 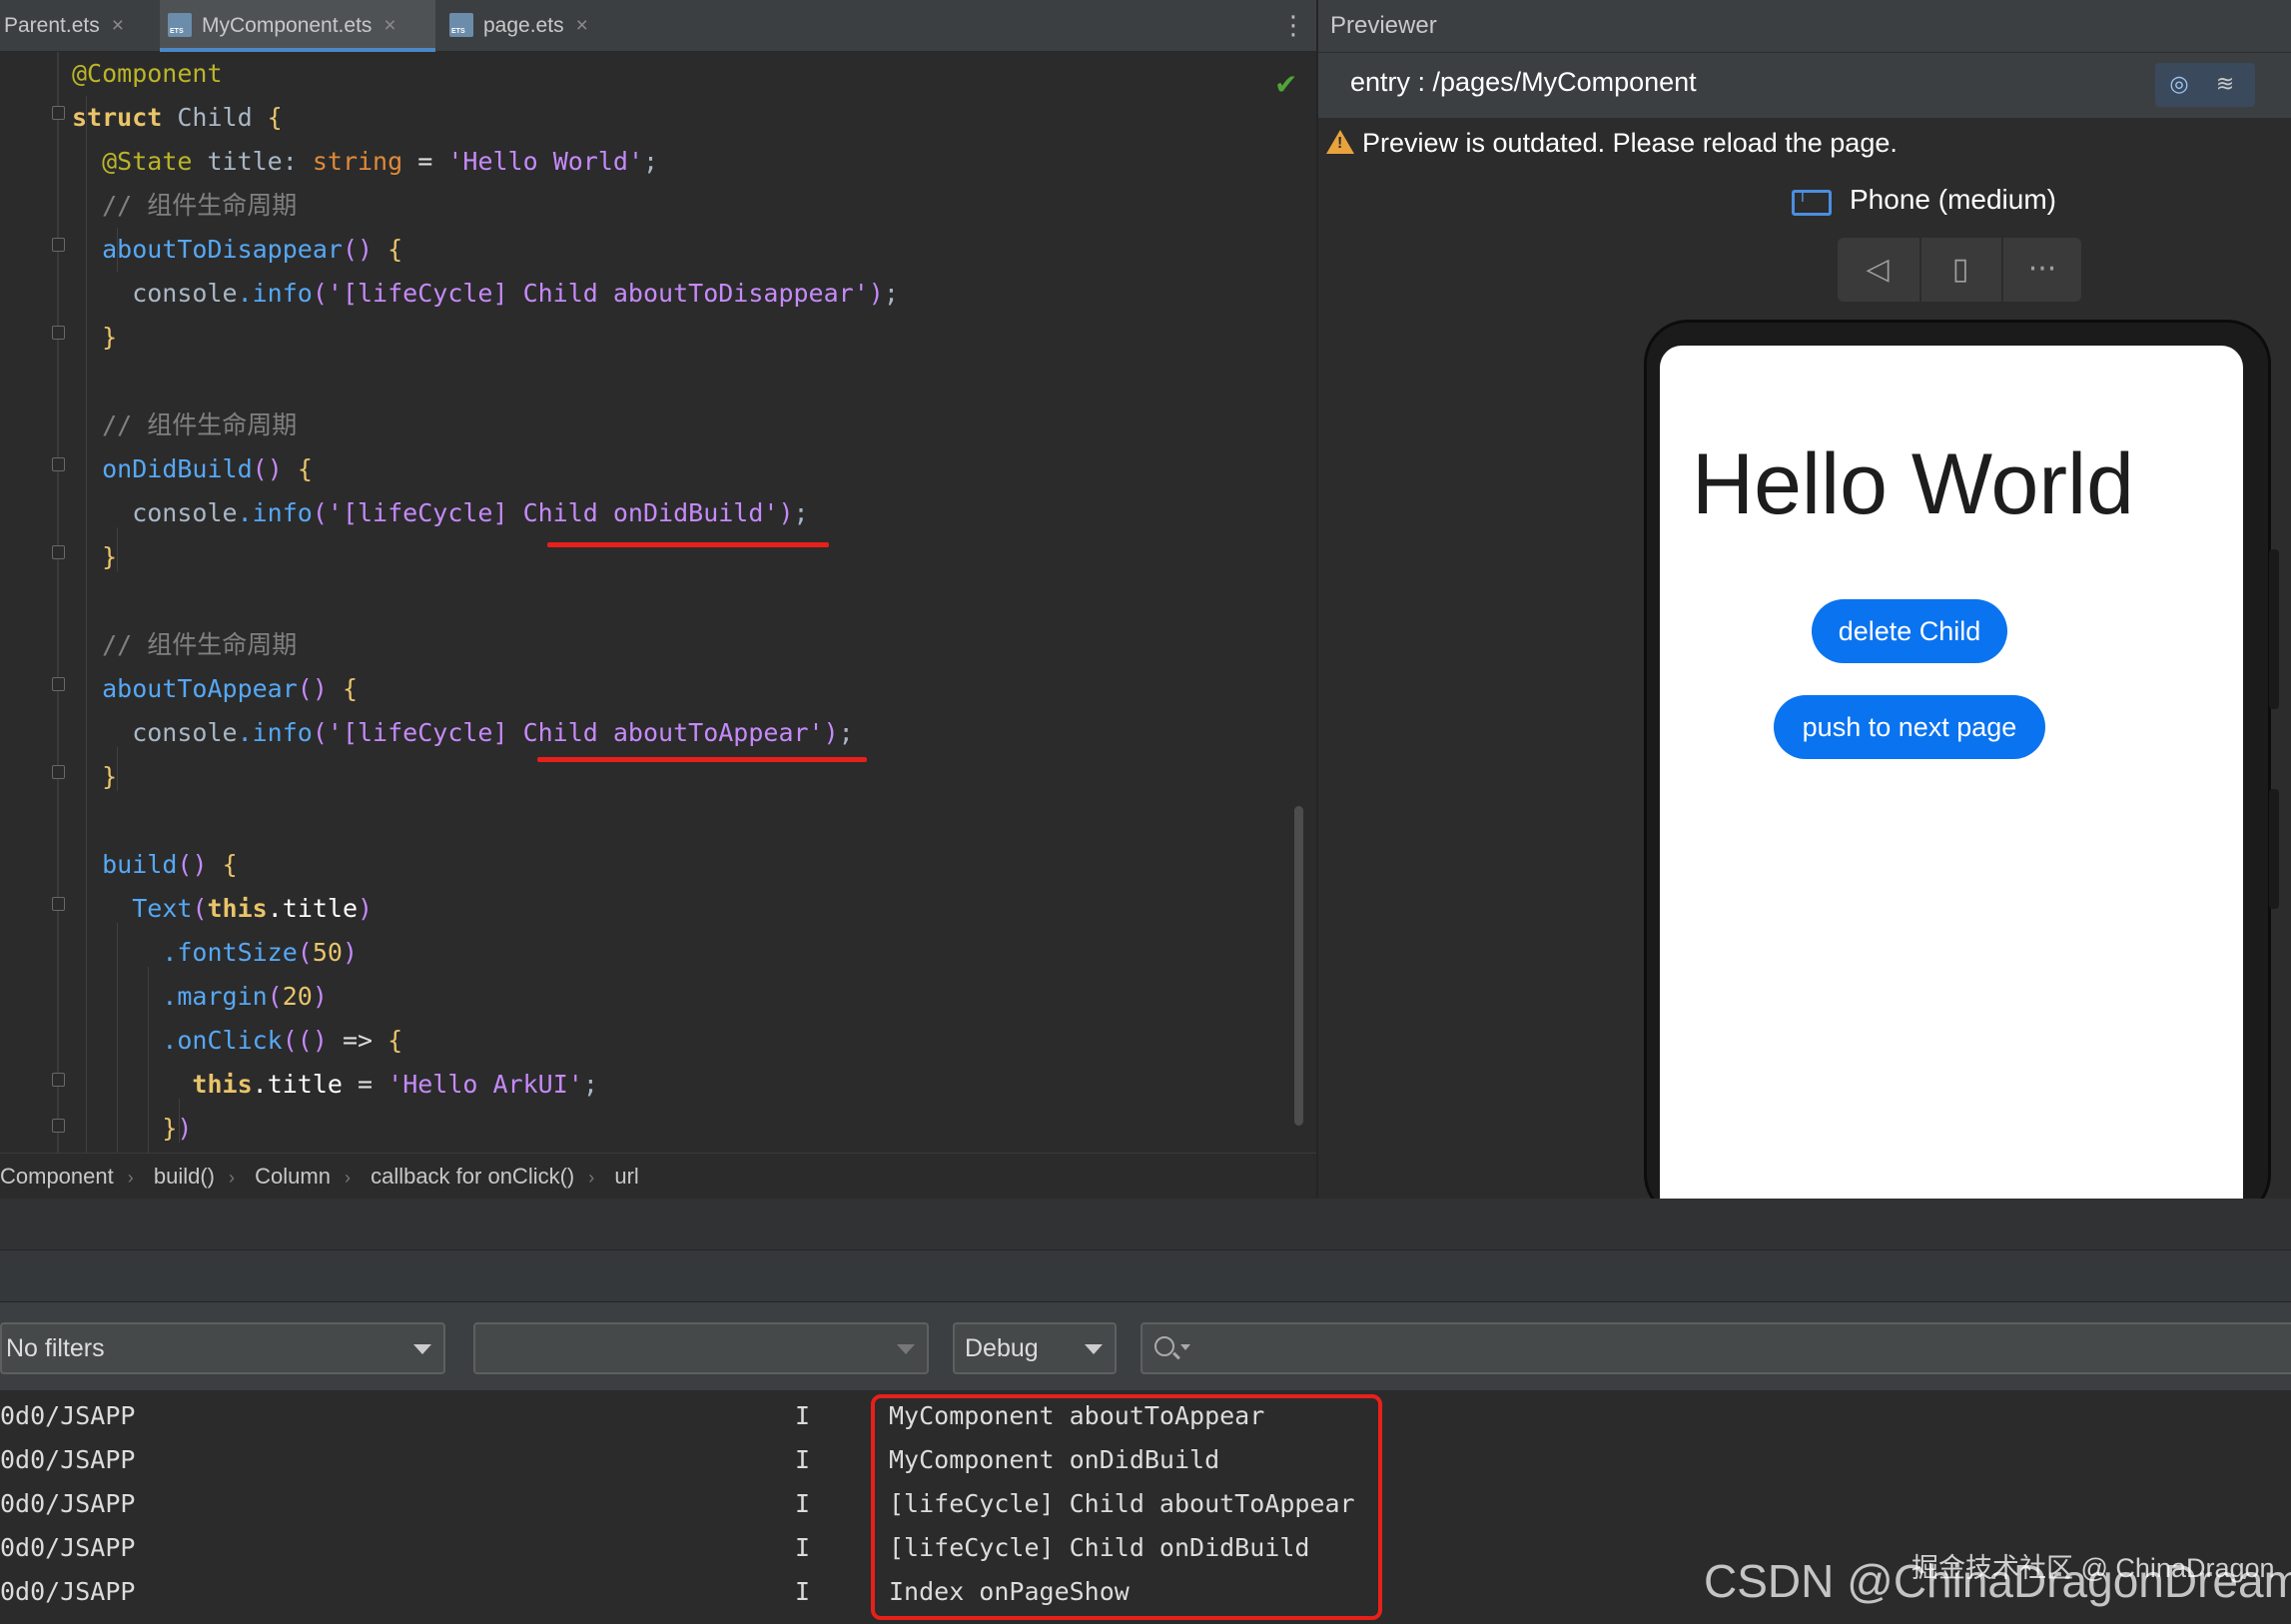 I want to click on tab-page-ets: page.ets ×, so click(x=533, y=26).